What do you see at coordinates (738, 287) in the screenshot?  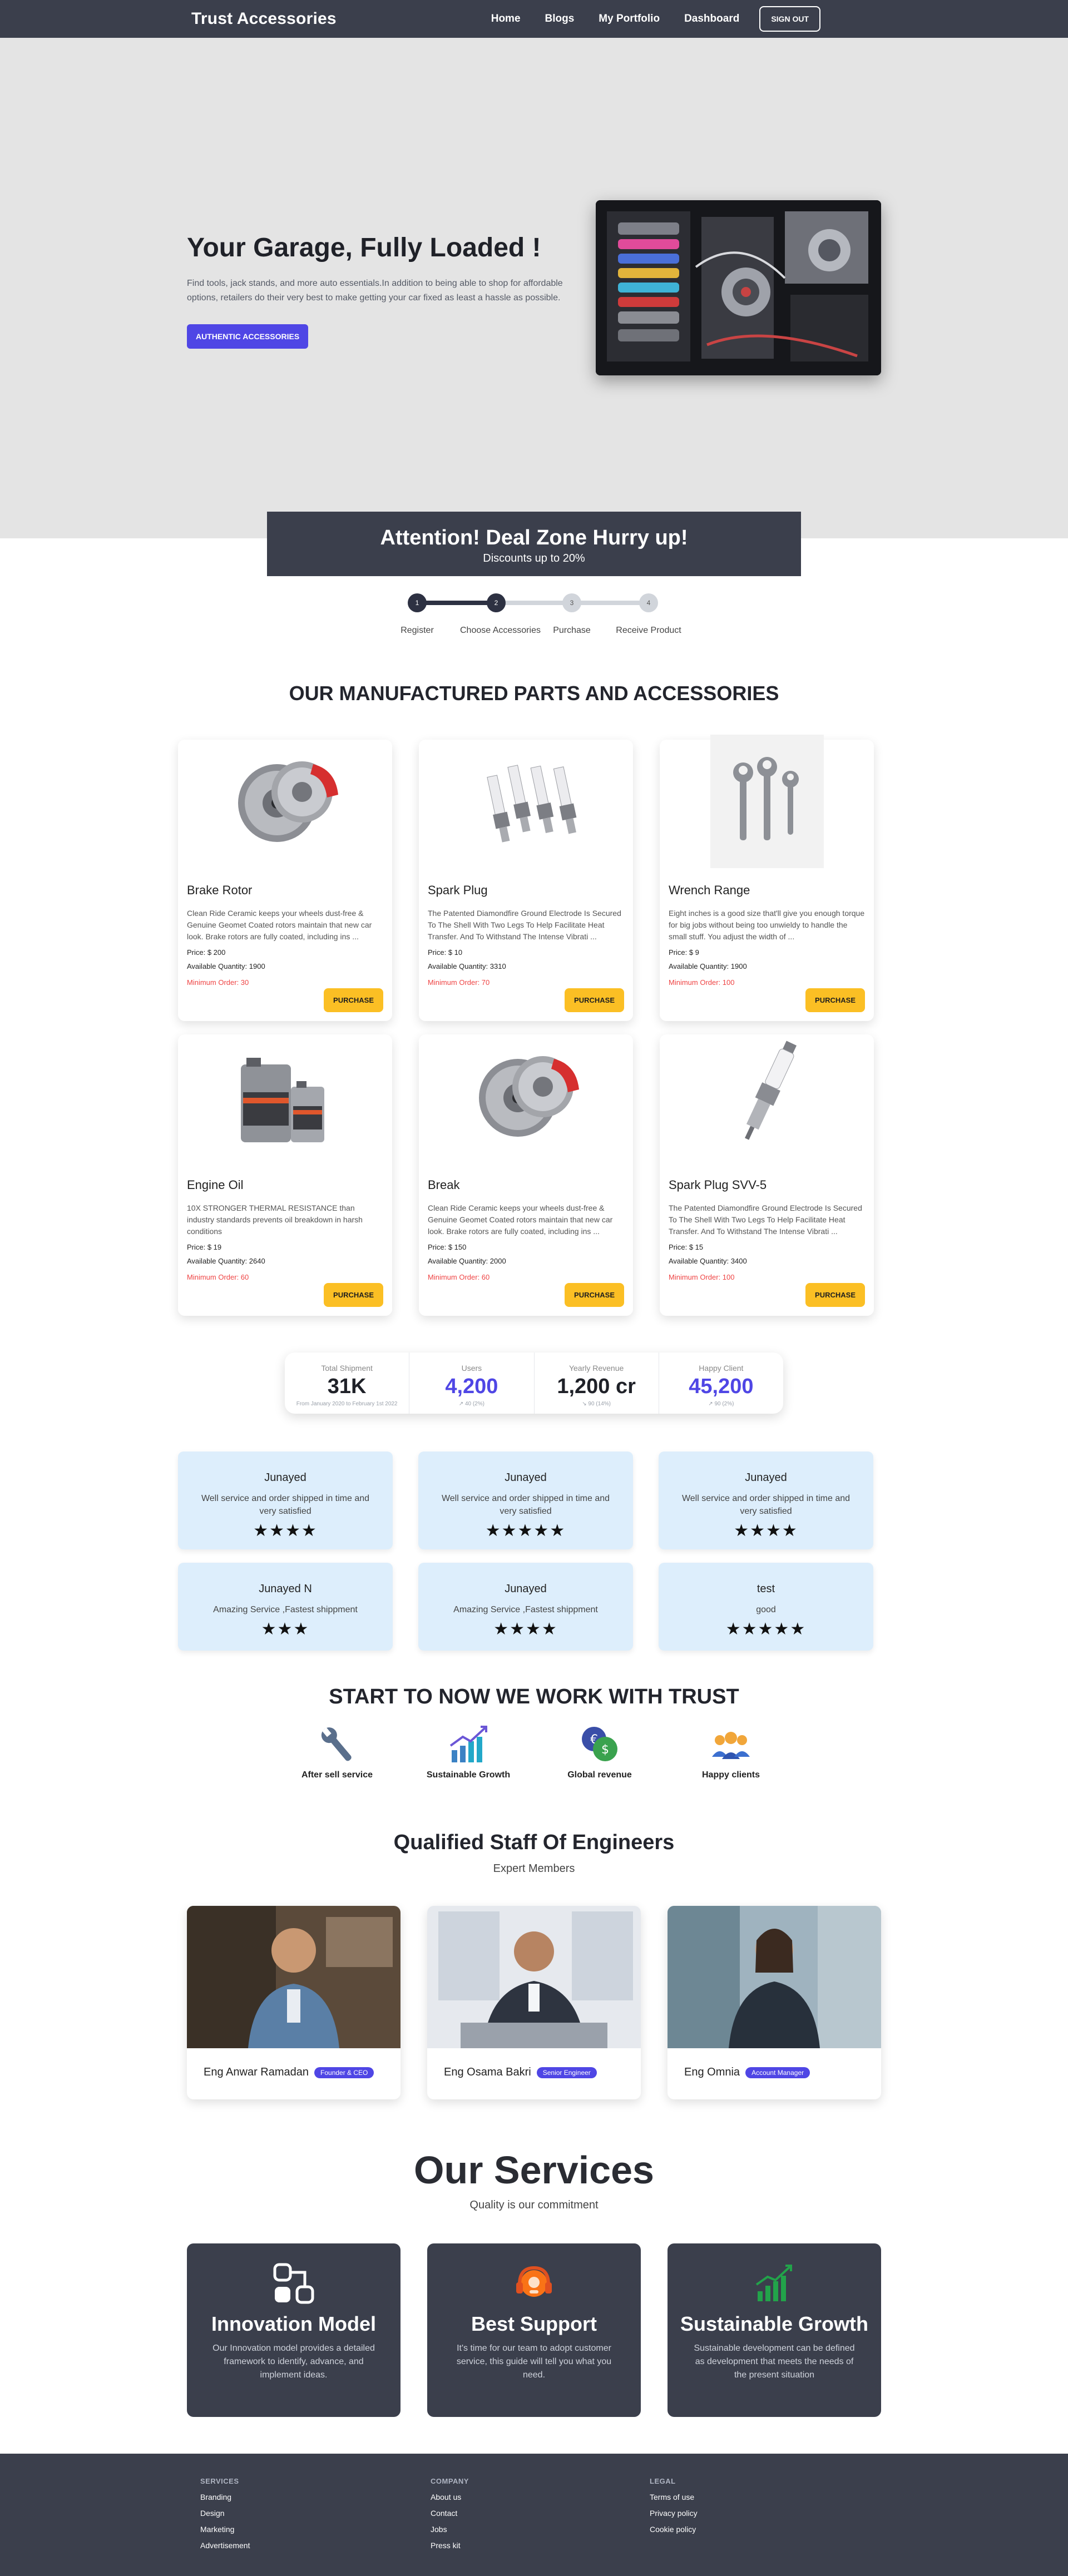 I see `hero-engine-image` at bounding box center [738, 287].